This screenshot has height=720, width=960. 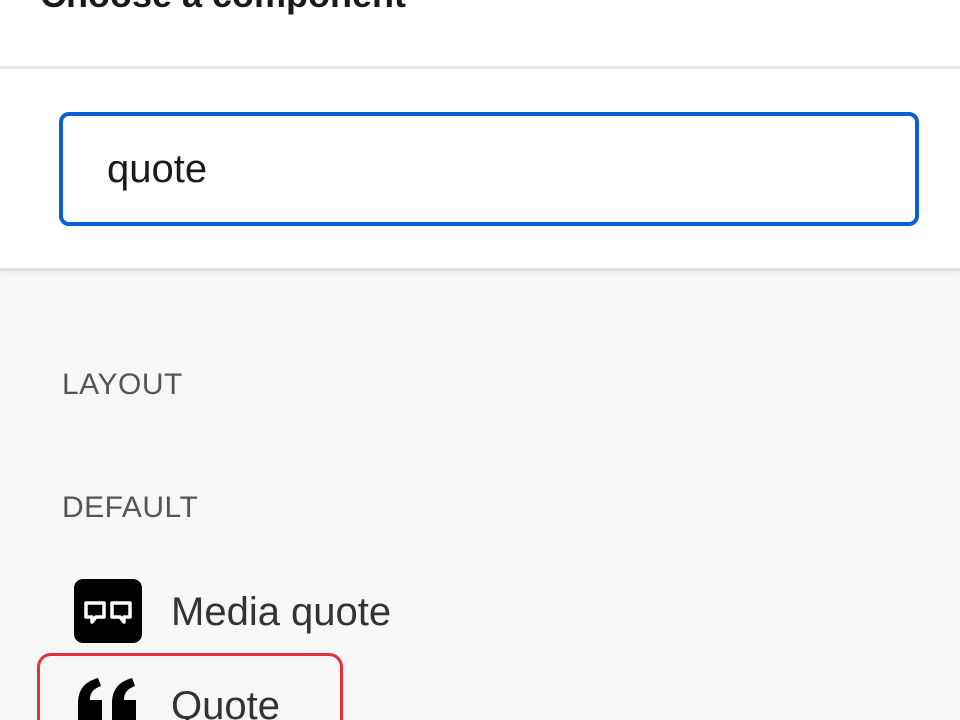 I want to click on quote-icon, so click(x=108, y=695).